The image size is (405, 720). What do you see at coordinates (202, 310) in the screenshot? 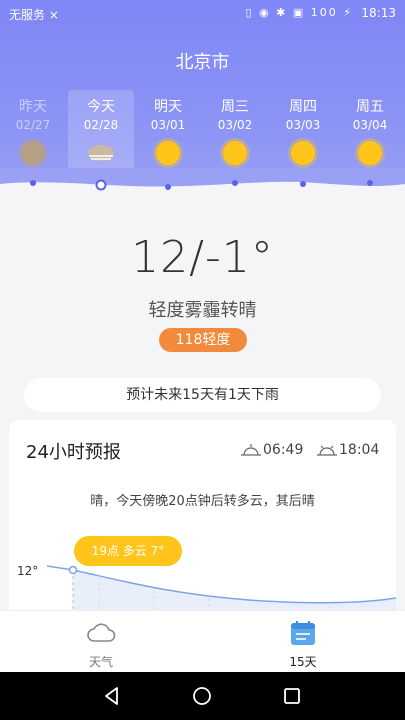
I see `current-condition: 轻度雾霾转晴` at bounding box center [202, 310].